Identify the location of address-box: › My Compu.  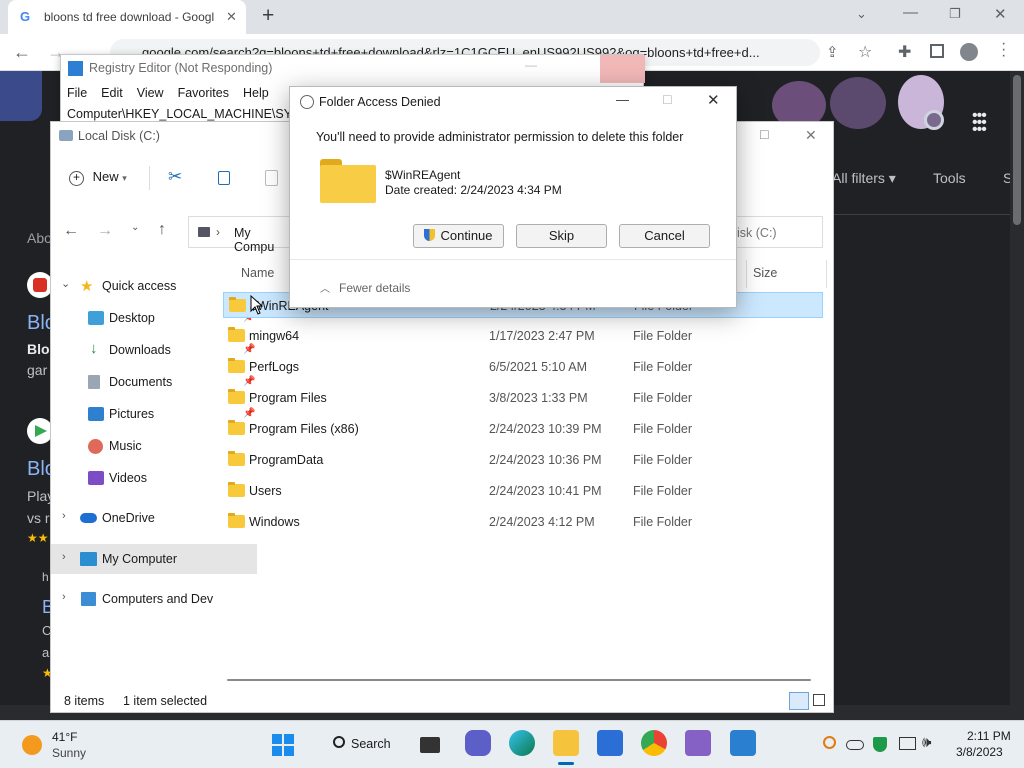
(239, 235).